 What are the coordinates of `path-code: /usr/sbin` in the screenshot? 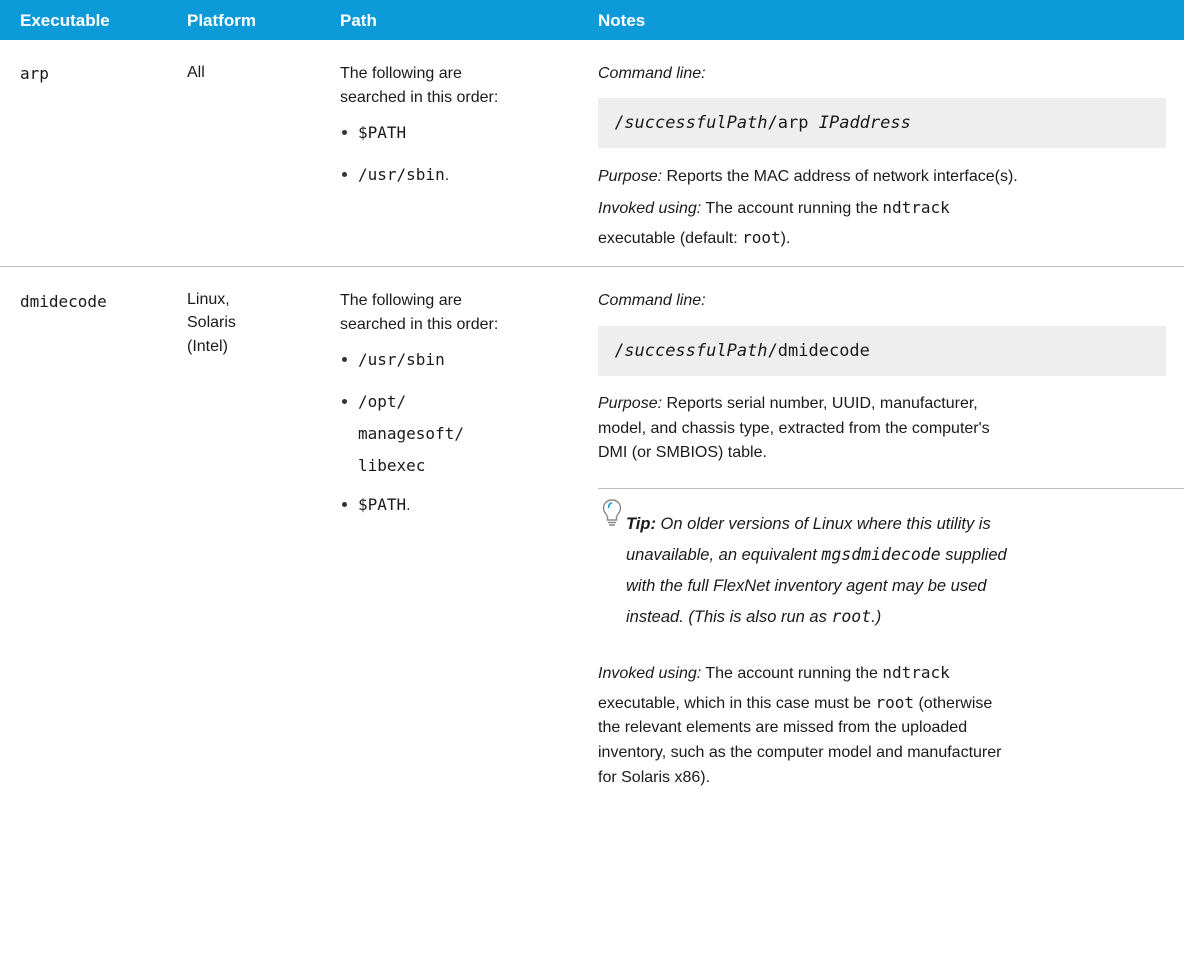 It's located at (401, 174).